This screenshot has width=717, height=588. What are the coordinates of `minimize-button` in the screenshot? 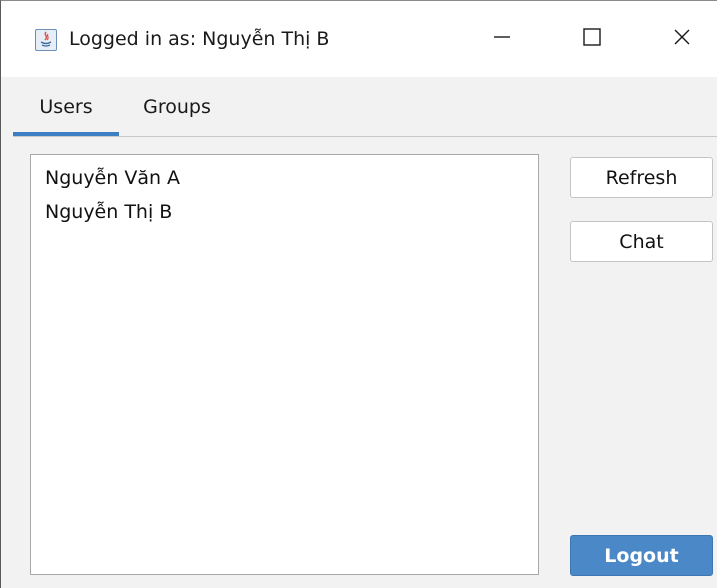 It's located at (502, 39).